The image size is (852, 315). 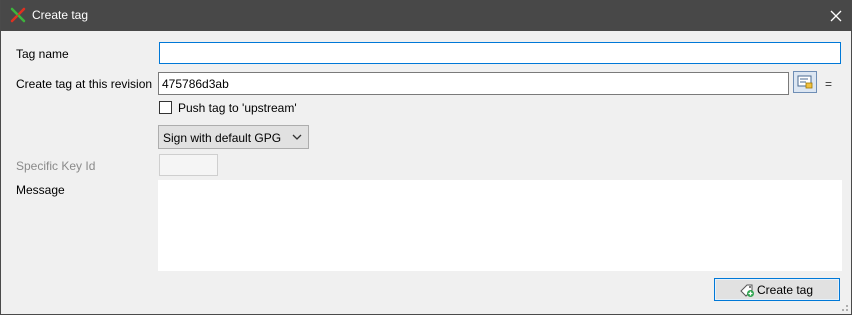 I want to click on close-icon, so click(x=836, y=15).